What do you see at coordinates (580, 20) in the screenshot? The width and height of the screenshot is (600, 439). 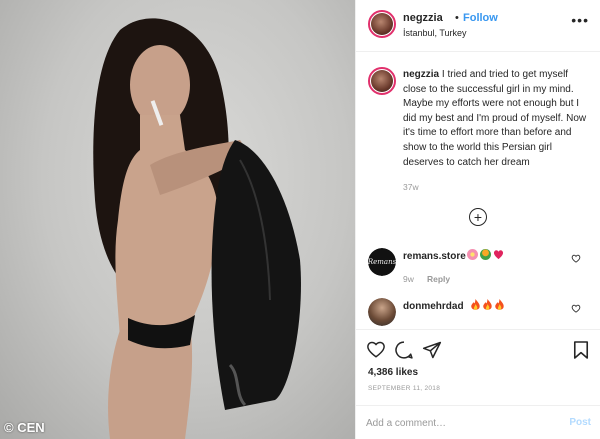 I see `more-dots-icon: •••` at bounding box center [580, 20].